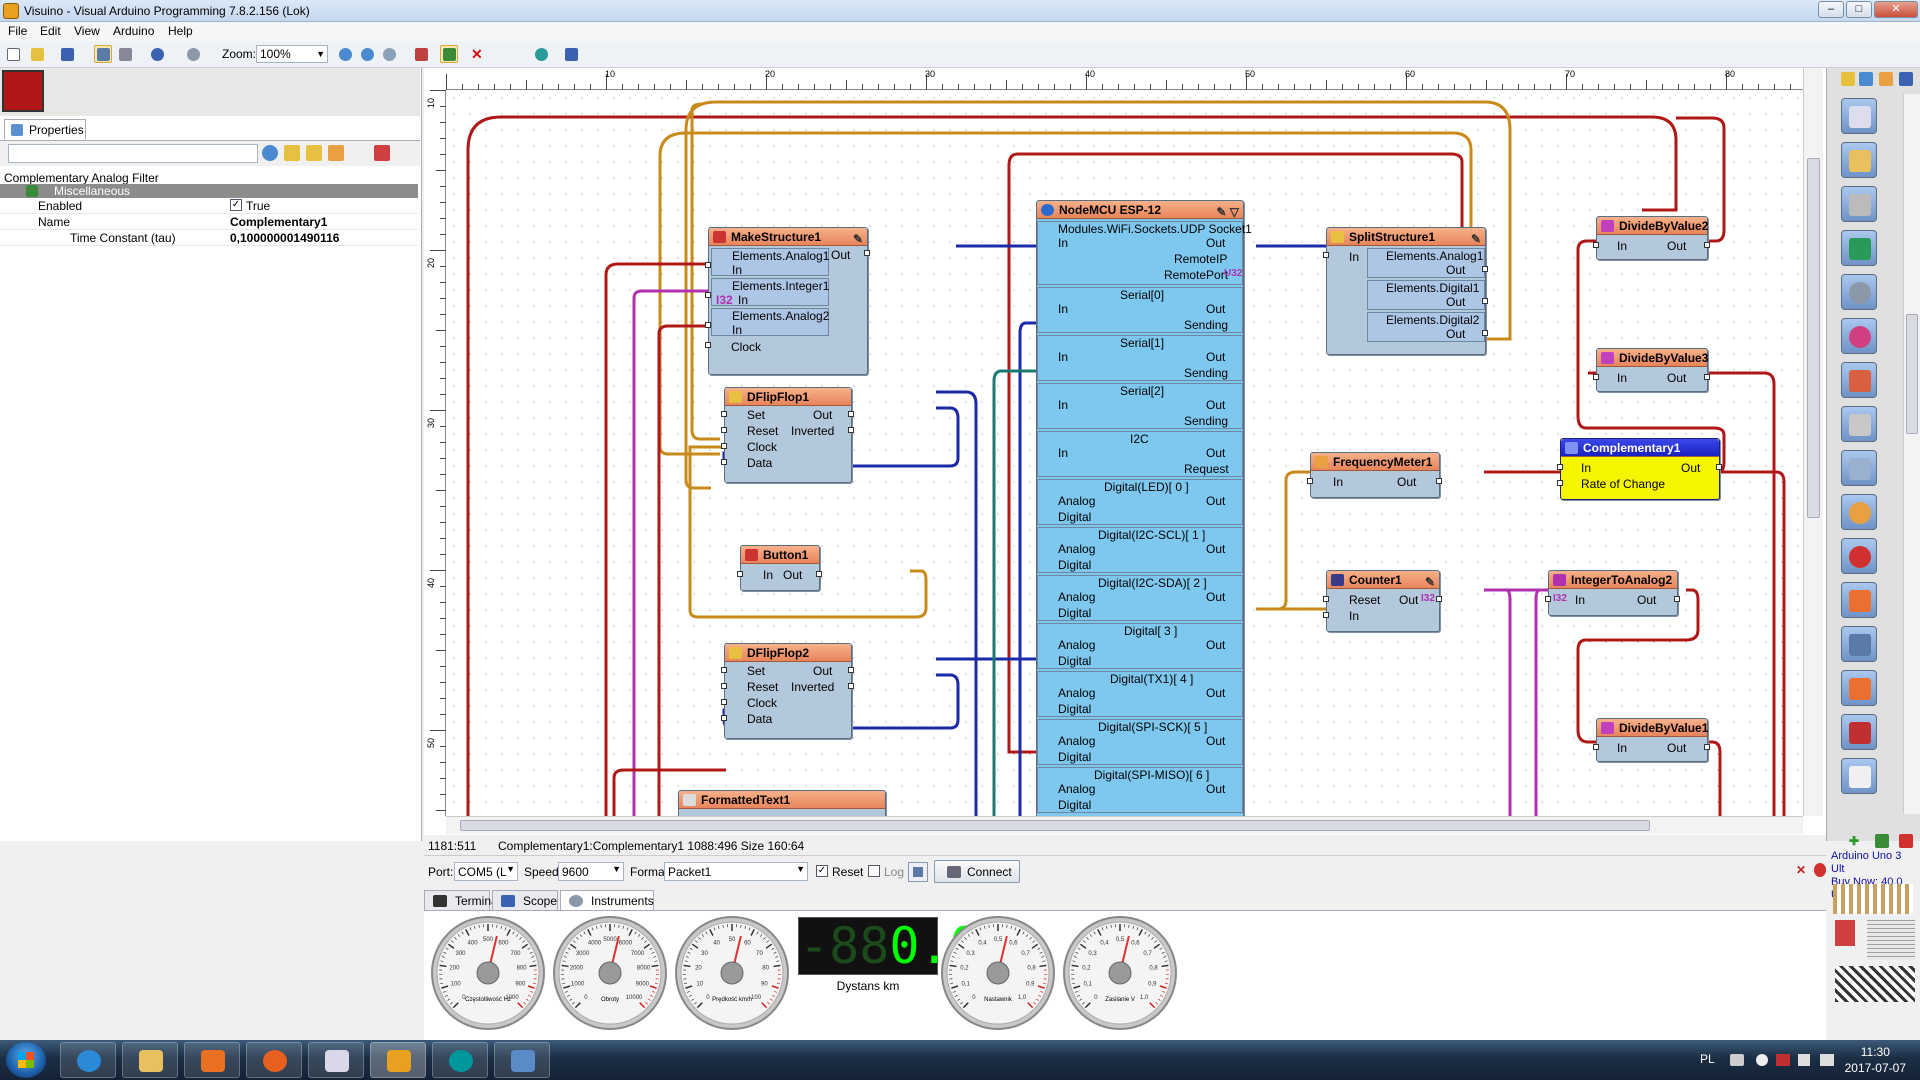 The height and width of the screenshot is (1080, 1920). What do you see at coordinates (1227, 212) in the screenshot?
I see `wrench-icon: ✎ ▽` at bounding box center [1227, 212].